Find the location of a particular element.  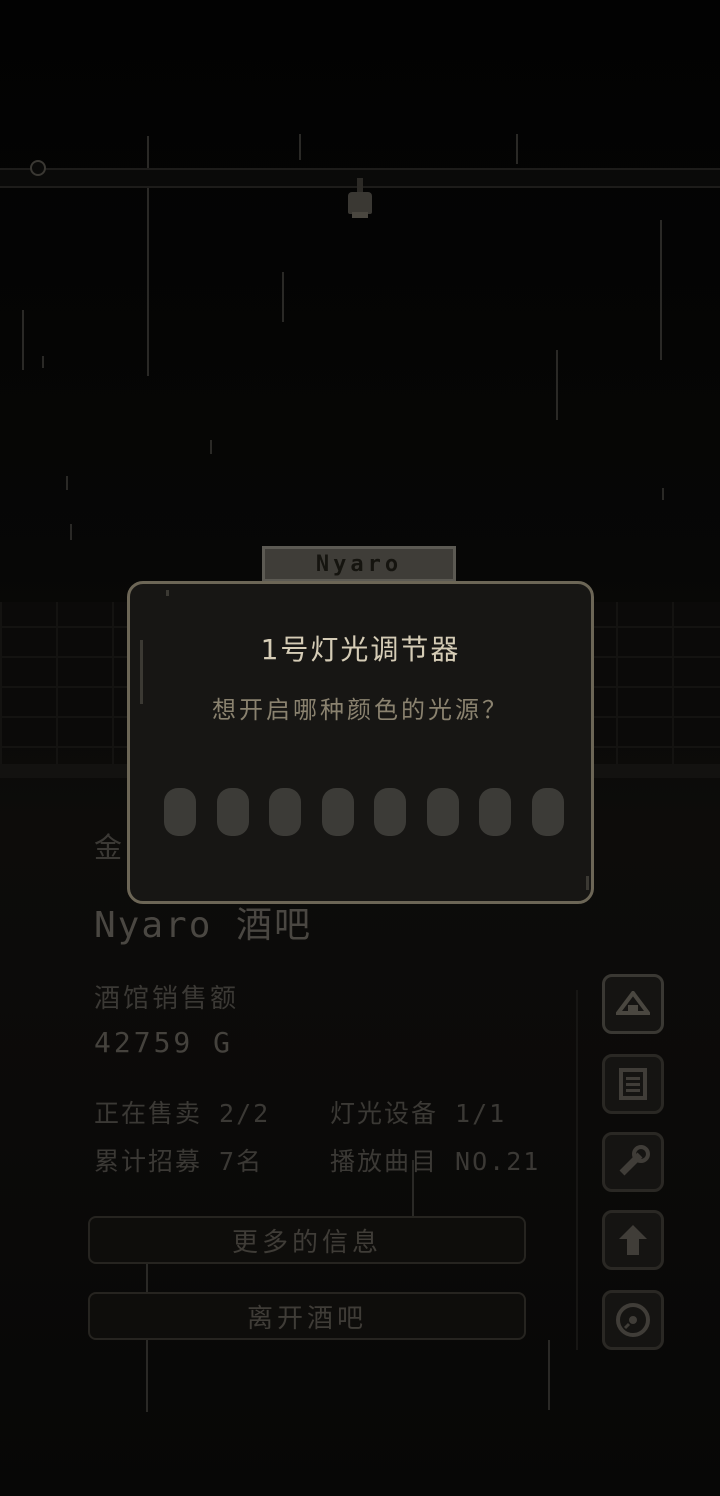

stat-track: 播放曲目 NO.21 is located at coordinates (435, 1161).